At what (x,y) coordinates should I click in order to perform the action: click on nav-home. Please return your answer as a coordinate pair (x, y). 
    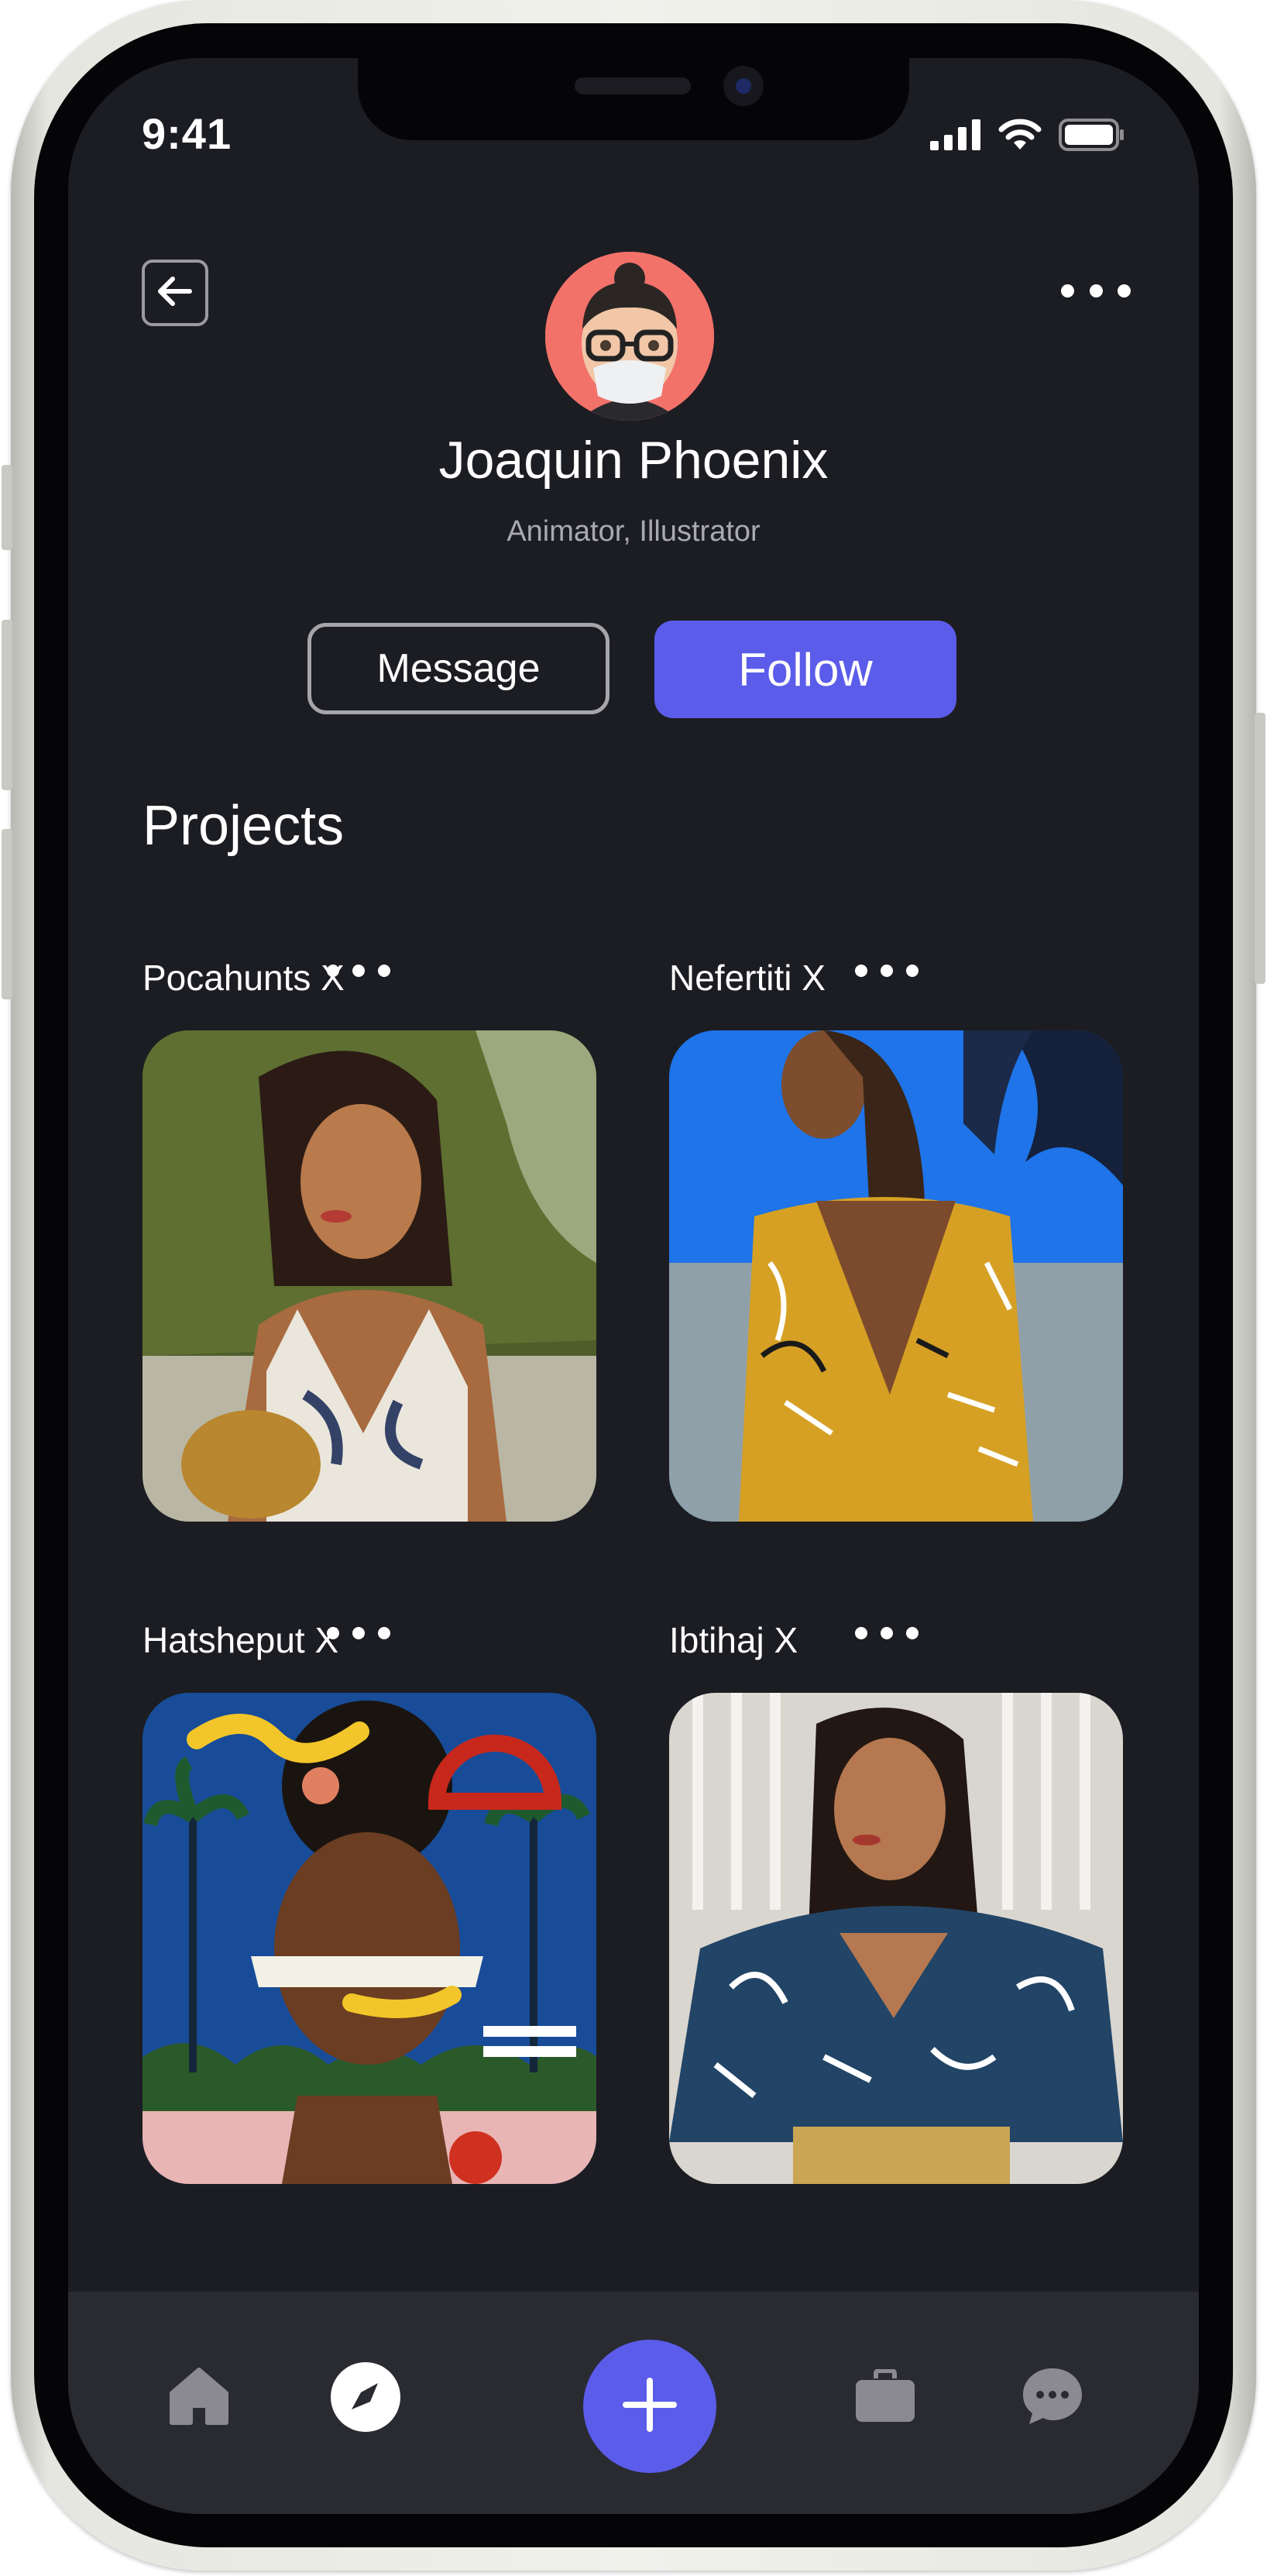
    Looking at the image, I should click on (199, 2398).